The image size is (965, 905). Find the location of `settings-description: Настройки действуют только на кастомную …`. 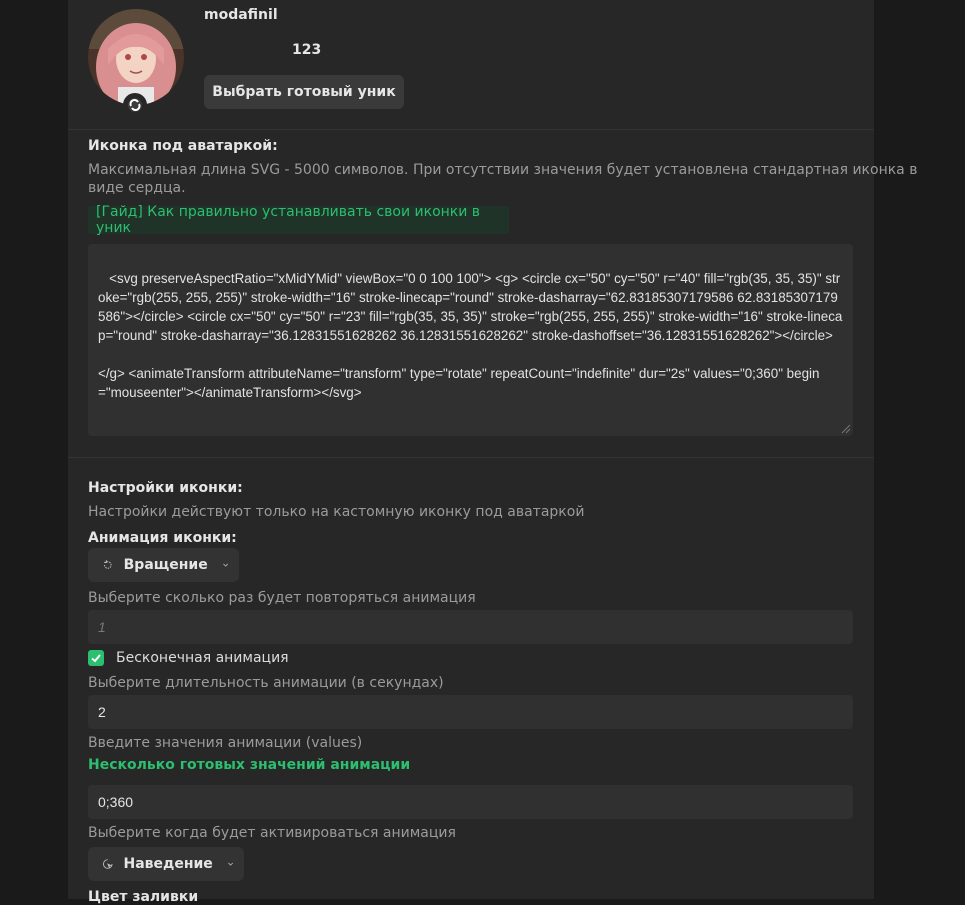

settings-description: Настройки действуют только на кастомную … is located at coordinates (336, 512).